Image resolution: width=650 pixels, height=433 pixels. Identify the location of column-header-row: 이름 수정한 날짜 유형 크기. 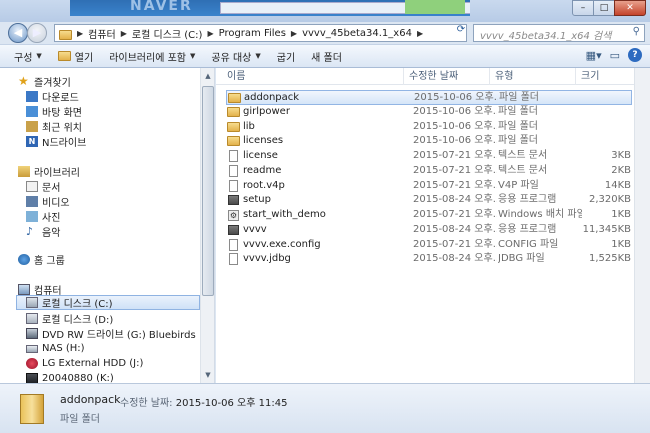
(425, 76).